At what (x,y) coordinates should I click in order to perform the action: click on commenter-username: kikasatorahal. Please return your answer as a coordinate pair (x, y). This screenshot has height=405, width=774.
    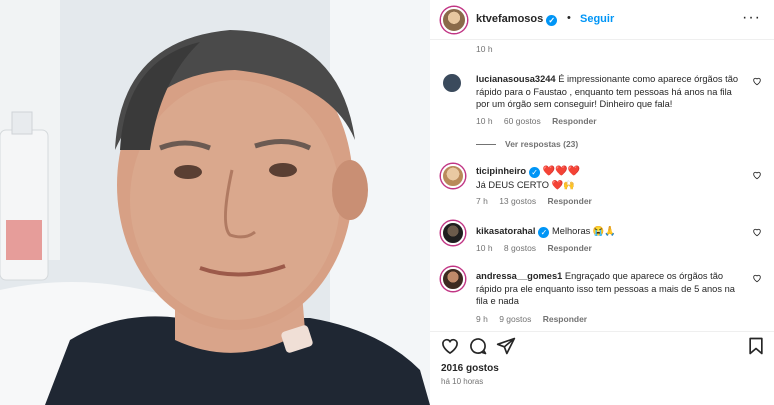
    Looking at the image, I should click on (505, 231).